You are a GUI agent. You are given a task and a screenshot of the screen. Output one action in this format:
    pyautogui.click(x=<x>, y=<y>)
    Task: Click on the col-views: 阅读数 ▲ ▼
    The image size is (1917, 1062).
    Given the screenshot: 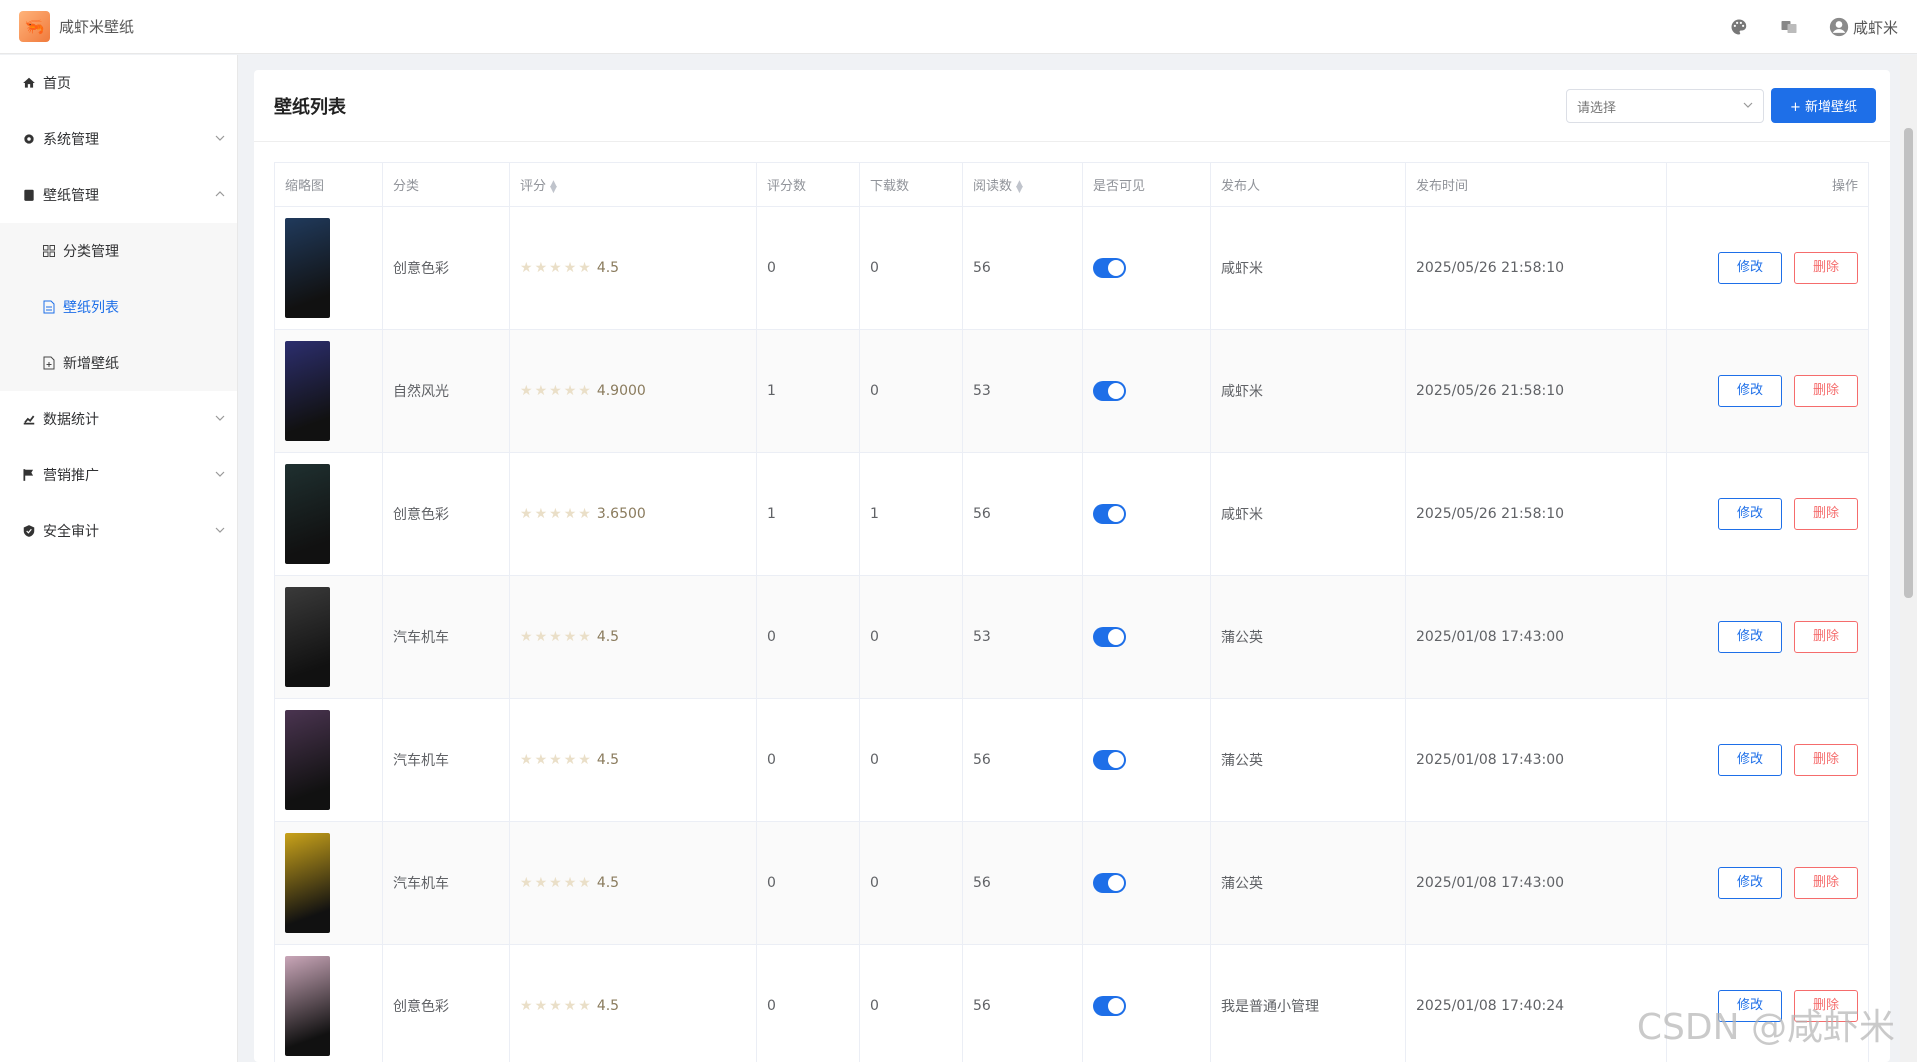 What is the action you would take?
    pyautogui.click(x=1022, y=184)
    